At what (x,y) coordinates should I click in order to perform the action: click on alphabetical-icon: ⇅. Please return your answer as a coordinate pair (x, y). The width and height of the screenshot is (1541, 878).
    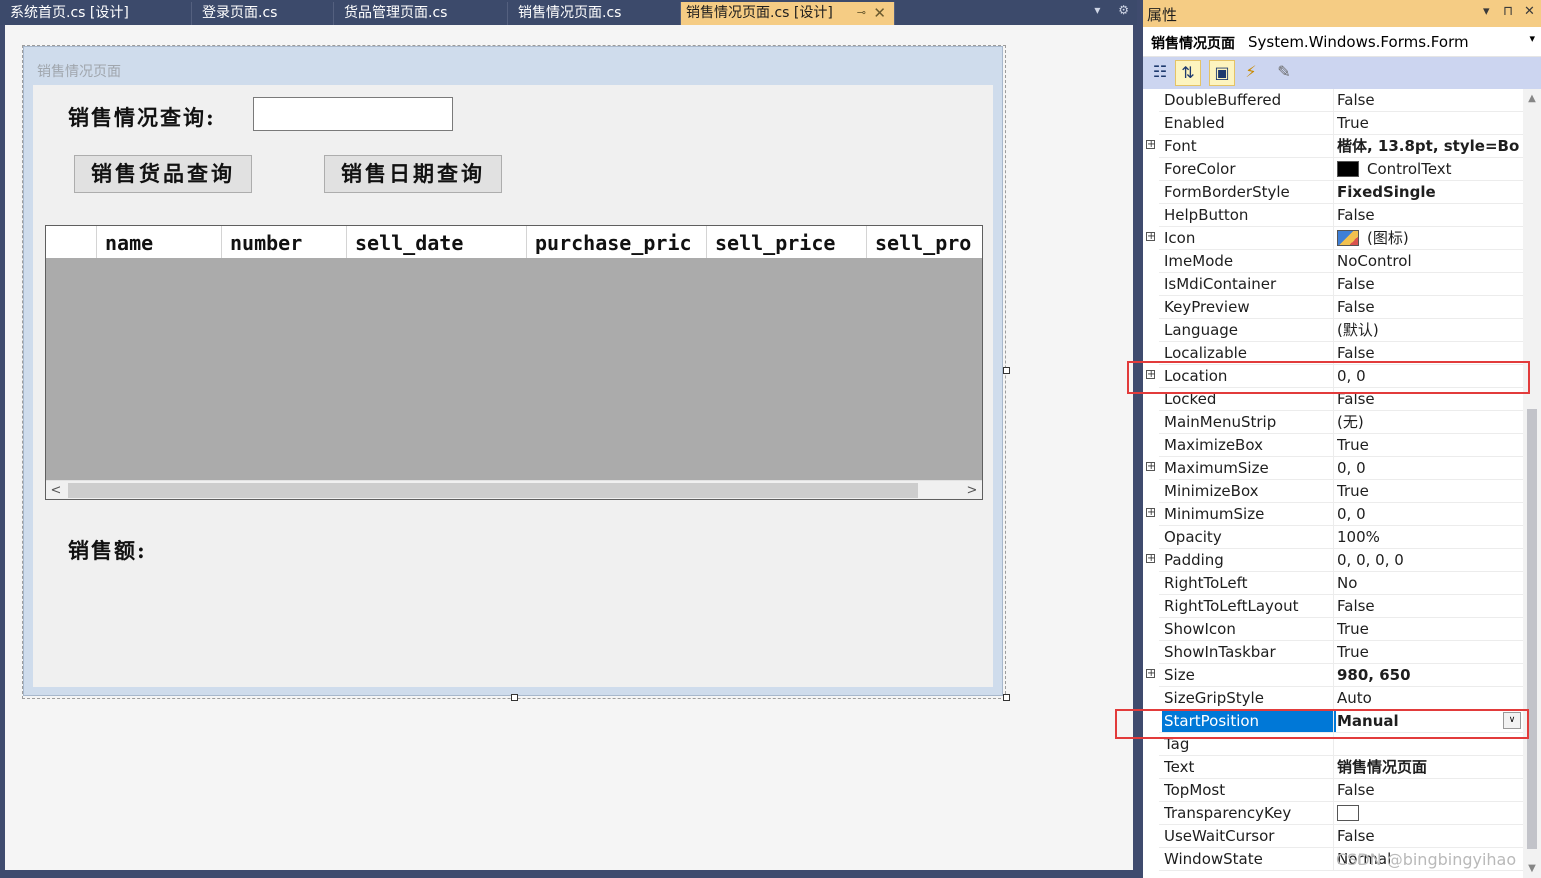
    Looking at the image, I should click on (1188, 73).